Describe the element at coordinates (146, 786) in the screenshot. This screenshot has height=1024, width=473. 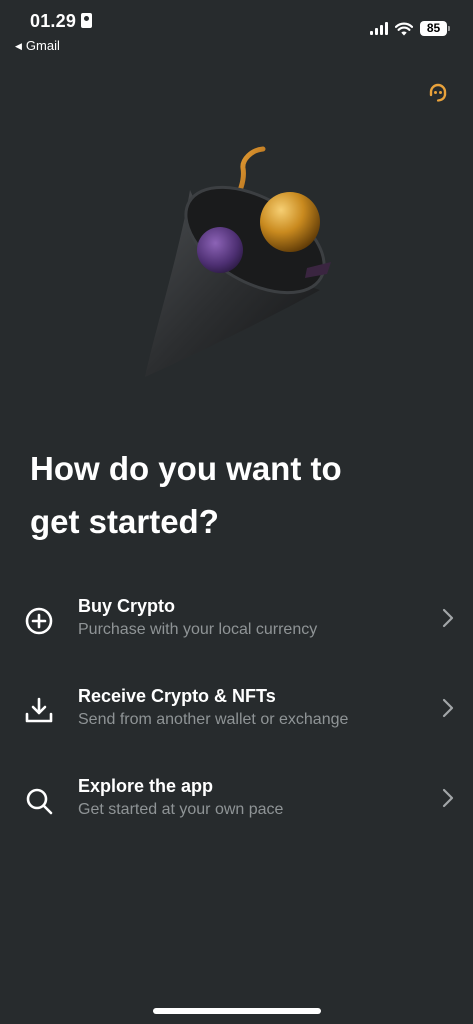
I see `option-title: Explore the app` at that location.